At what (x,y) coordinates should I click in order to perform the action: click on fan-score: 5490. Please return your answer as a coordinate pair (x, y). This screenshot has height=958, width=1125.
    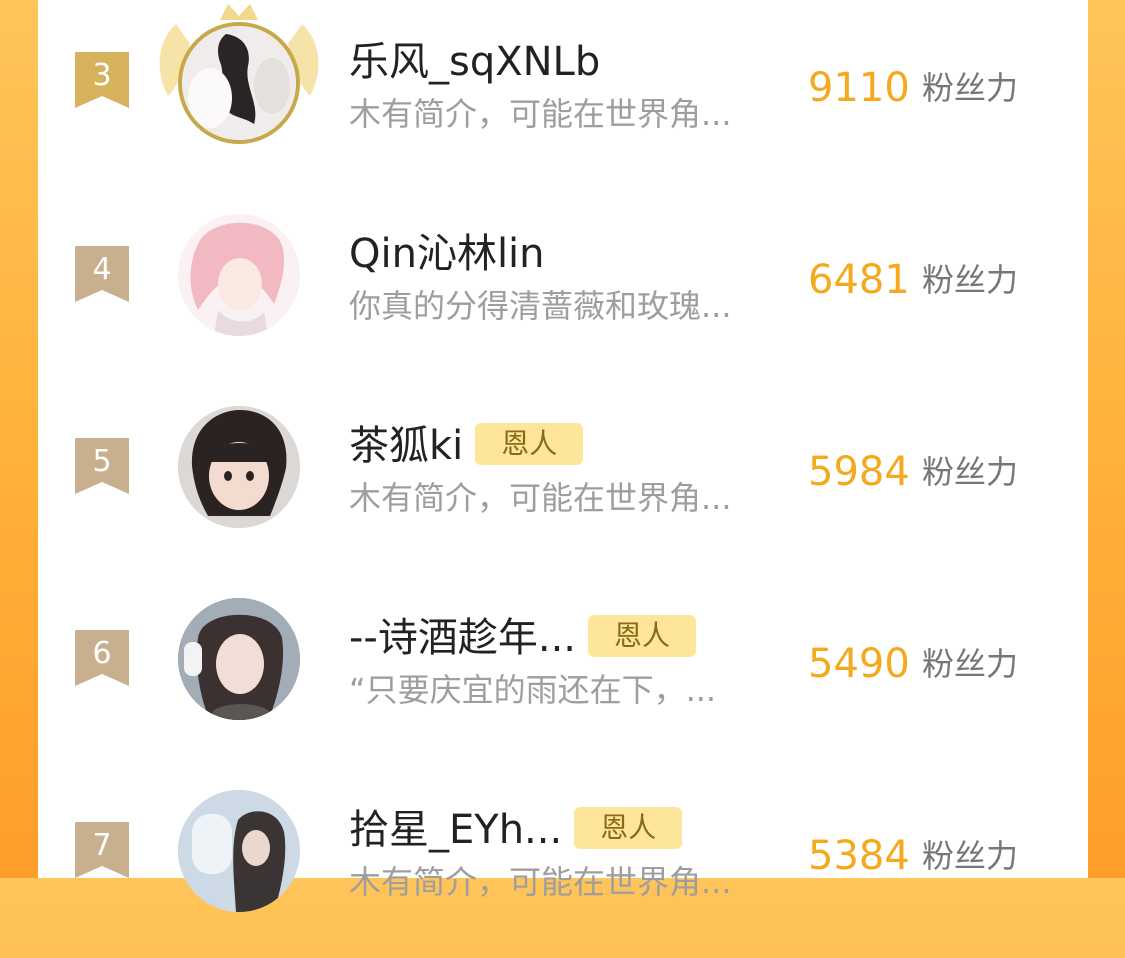
    Looking at the image, I should click on (859, 664).